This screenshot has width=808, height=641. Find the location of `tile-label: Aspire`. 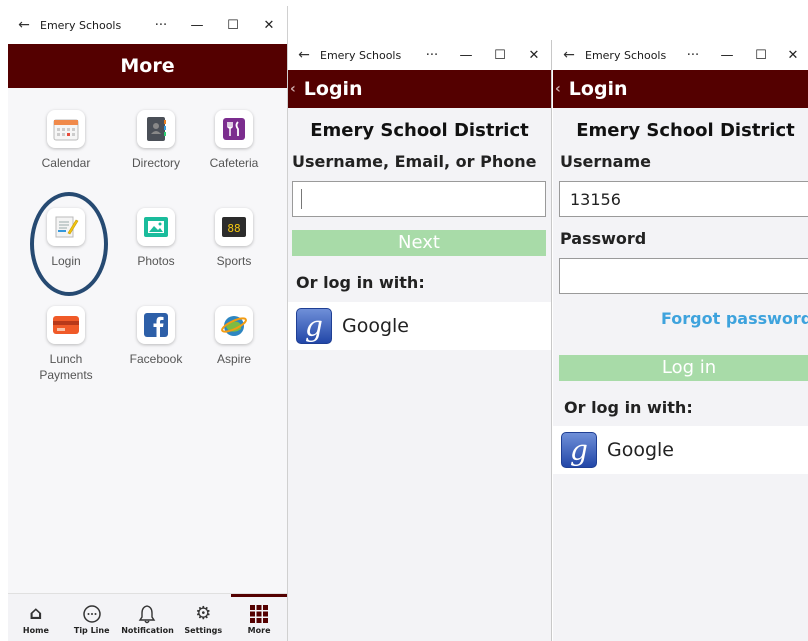

tile-label: Aspire is located at coordinates (233, 359).